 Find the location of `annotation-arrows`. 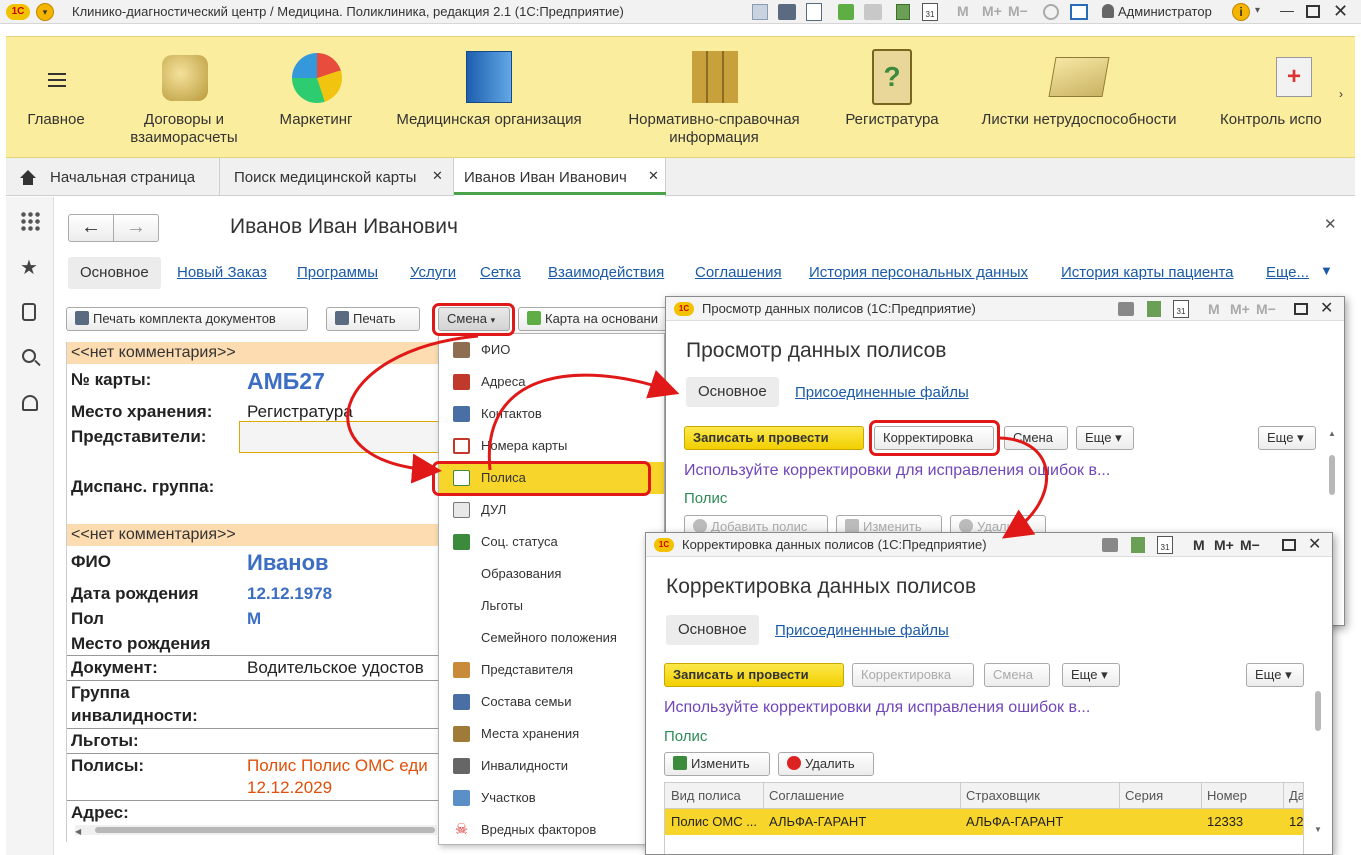

annotation-arrows is located at coordinates (697, 436).